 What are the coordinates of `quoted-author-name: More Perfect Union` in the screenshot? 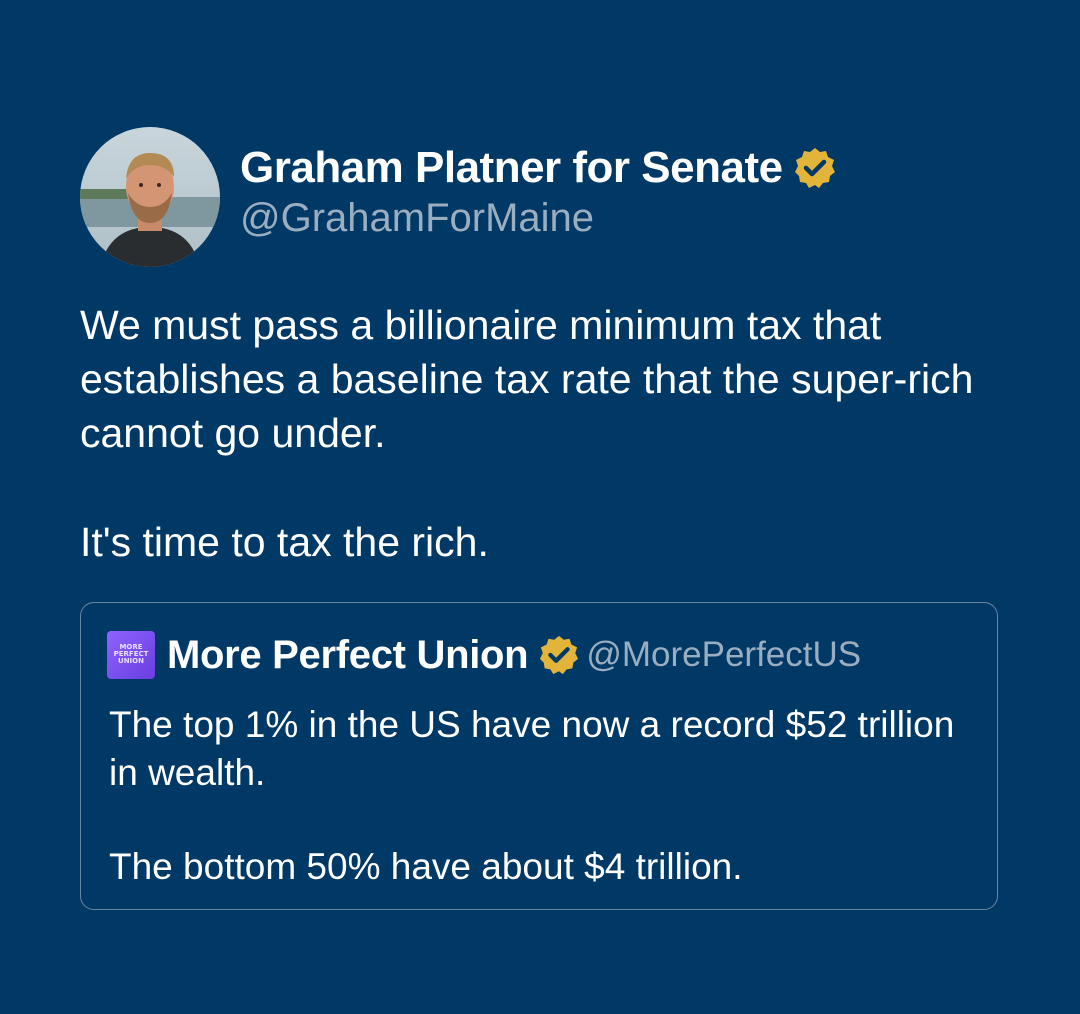 It's located at (348, 655).